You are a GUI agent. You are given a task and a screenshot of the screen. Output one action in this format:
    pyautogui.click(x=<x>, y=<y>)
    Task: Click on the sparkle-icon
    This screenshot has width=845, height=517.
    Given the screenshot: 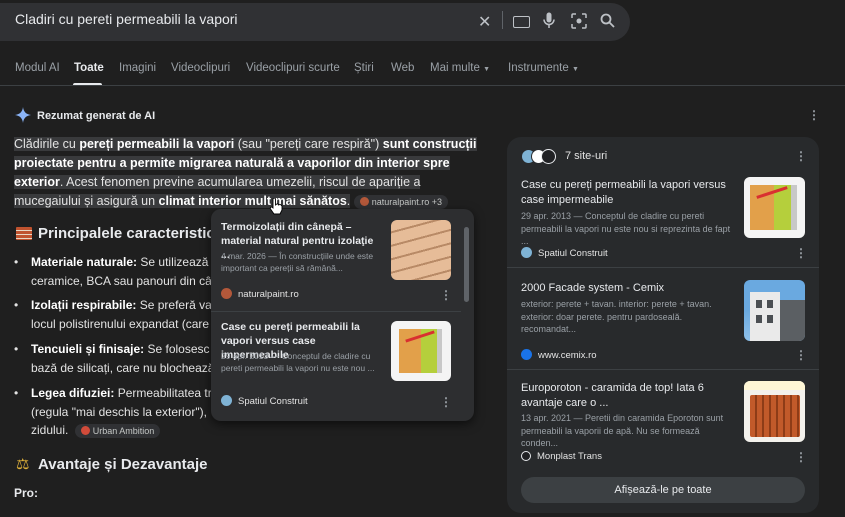 What is the action you would take?
    pyautogui.click(x=23, y=115)
    